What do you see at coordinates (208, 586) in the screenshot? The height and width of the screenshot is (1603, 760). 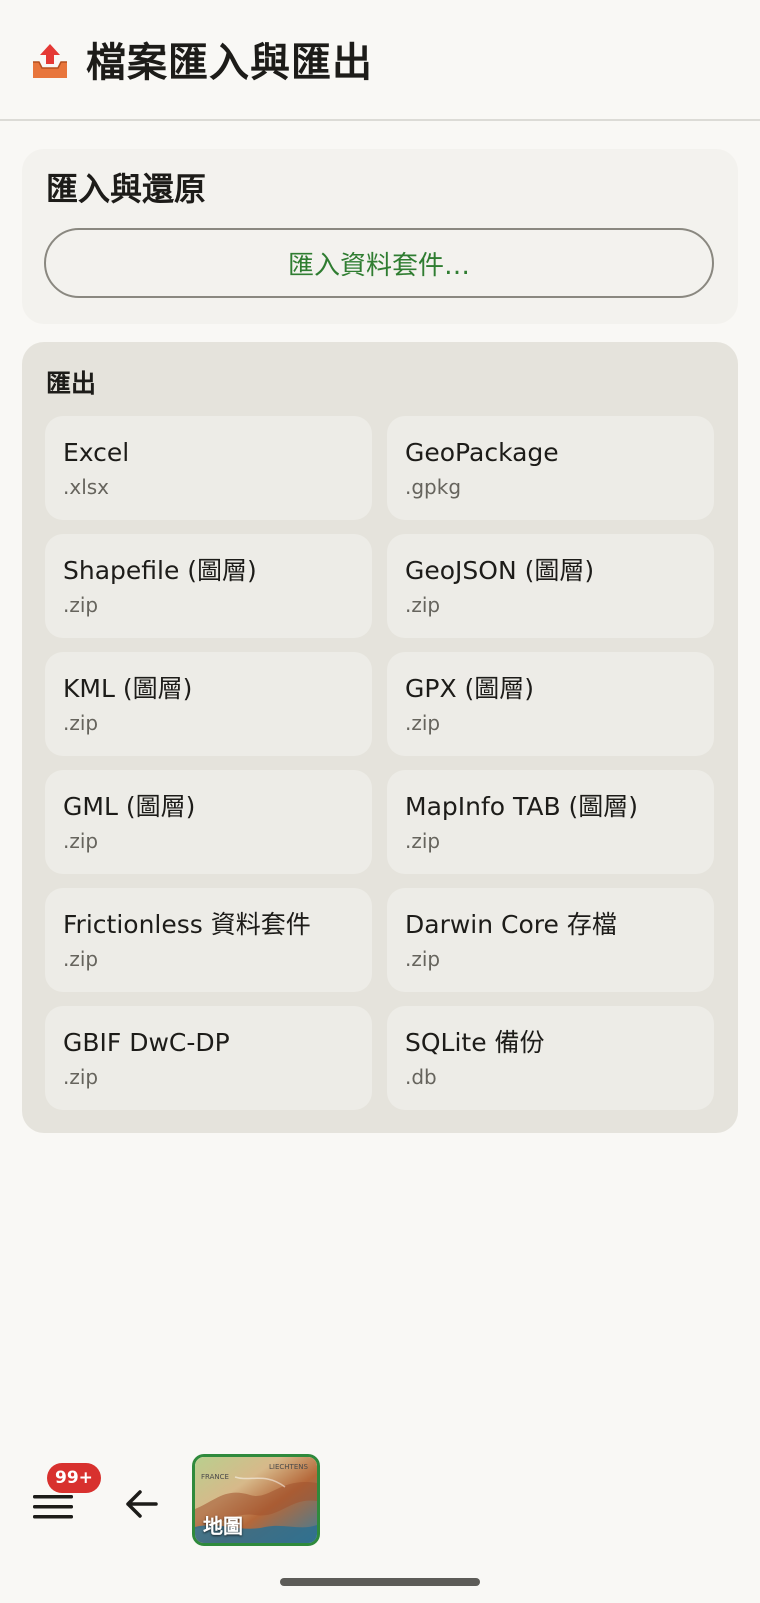 I see `export-shapefile-tile: Shapefile (圖層) .zip` at bounding box center [208, 586].